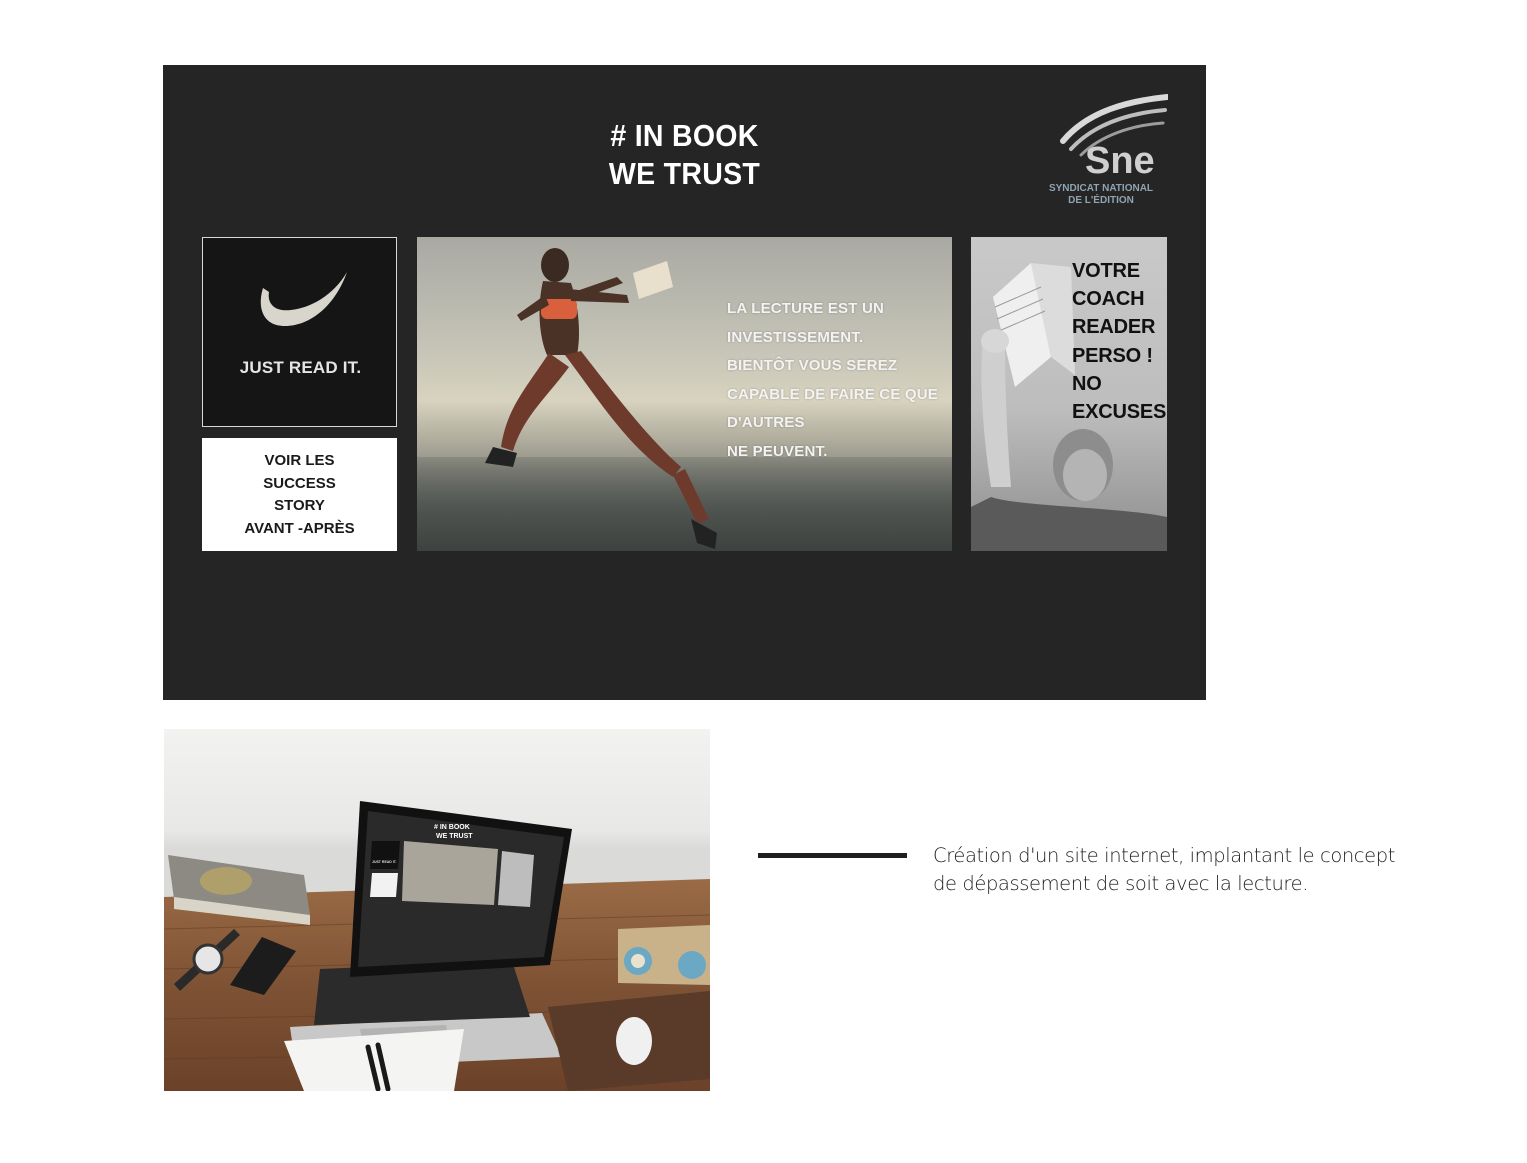 Image resolution: width=1527 pixels, height=1163 pixels. What do you see at coordinates (299, 483) in the screenshot?
I see `success-story-line-2: SUCCESS` at bounding box center [299, 483].